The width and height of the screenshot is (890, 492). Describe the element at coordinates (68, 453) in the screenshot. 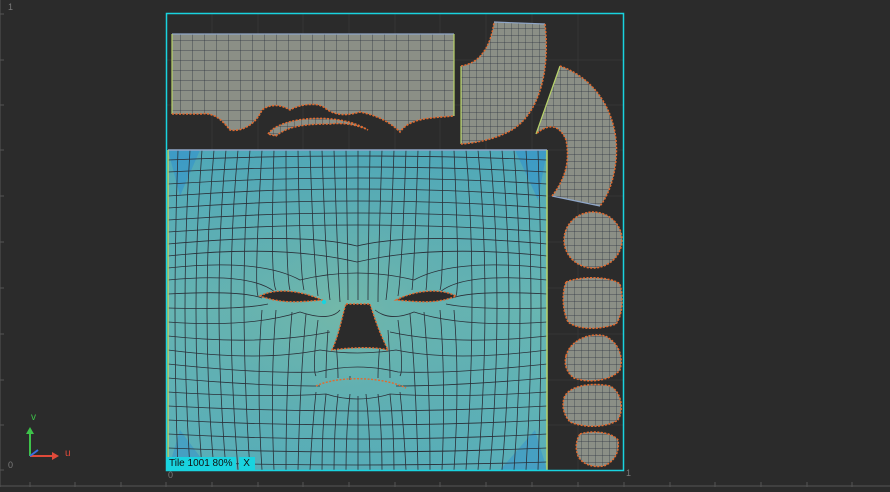

I see `axis-u-label: u` at that location.